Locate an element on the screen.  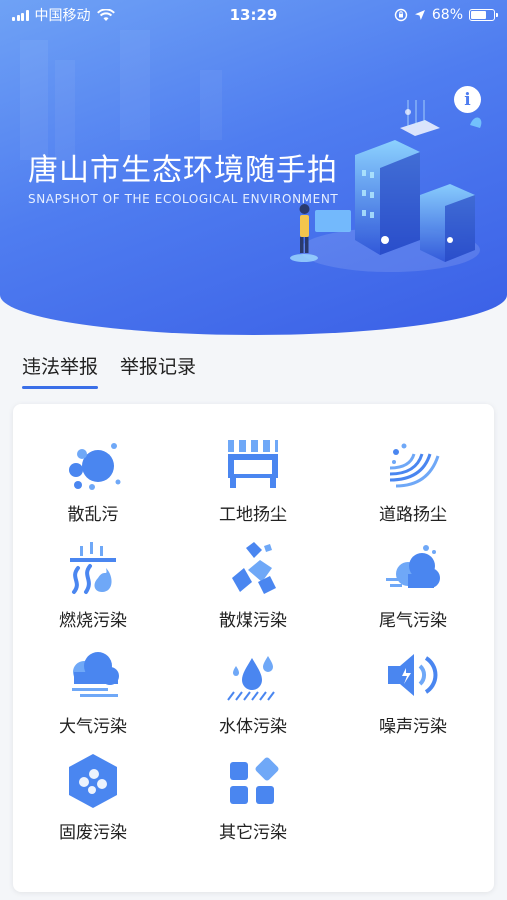
scattered-pollution-icon is located at coordinates (95, 466).